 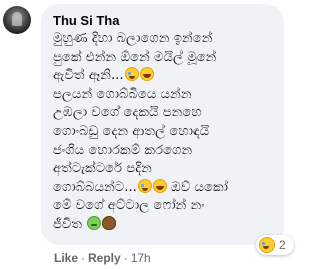 I want to click on tears-of-joy-reaction-icon, so click(x=267, y=245).